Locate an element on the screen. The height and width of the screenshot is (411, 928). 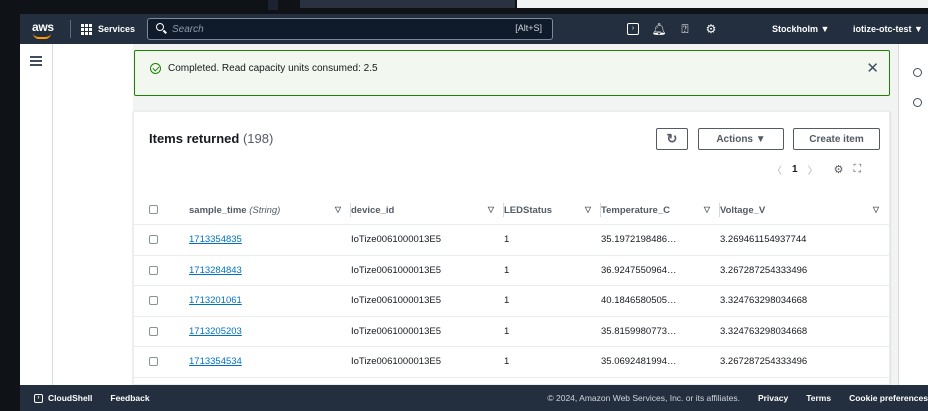
terms-link: Terms is located at coordinates (818, 398).